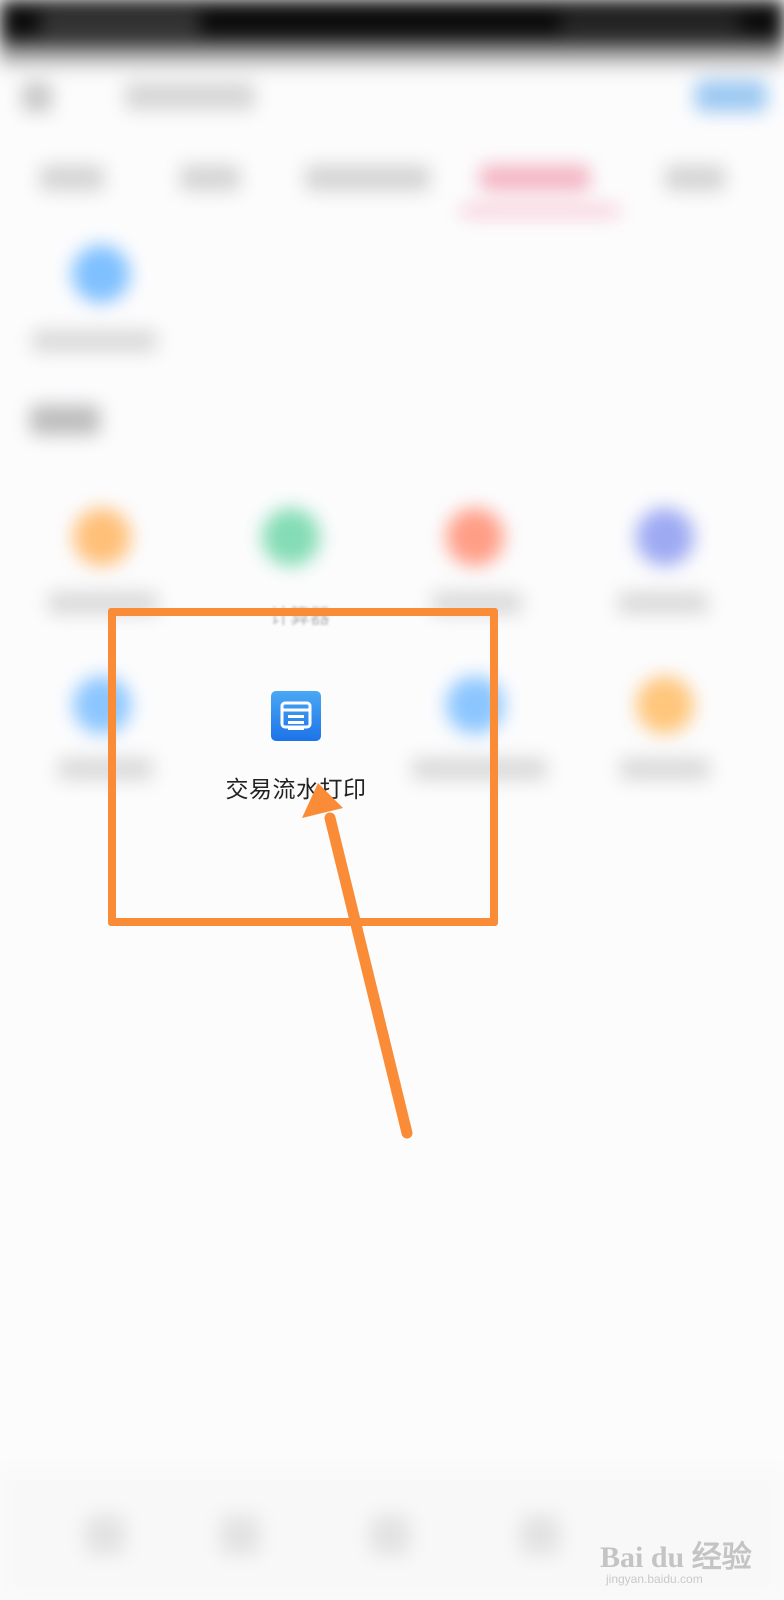  What do you see at coordinates (676, 1557) in the screenshot?
I see `watermark-main: Bai du 经验` at bounding box center [676, 1557].